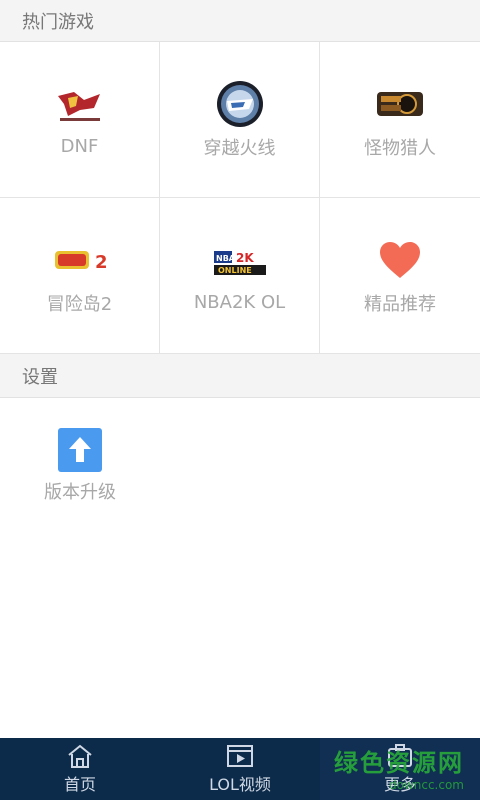  I want to click on game-label-crossfire: 穿越火线, so click(239, 148).